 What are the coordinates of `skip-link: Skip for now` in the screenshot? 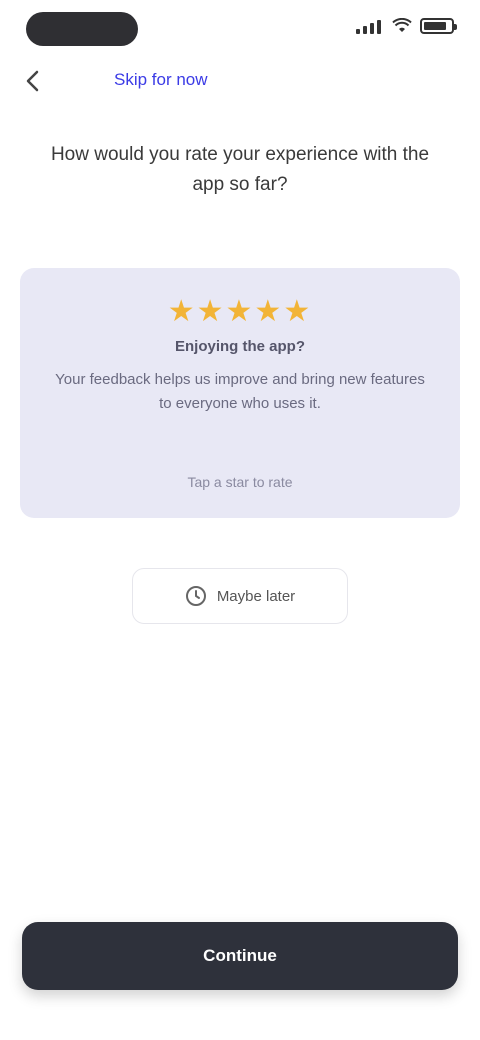 It's located at (161, 80).